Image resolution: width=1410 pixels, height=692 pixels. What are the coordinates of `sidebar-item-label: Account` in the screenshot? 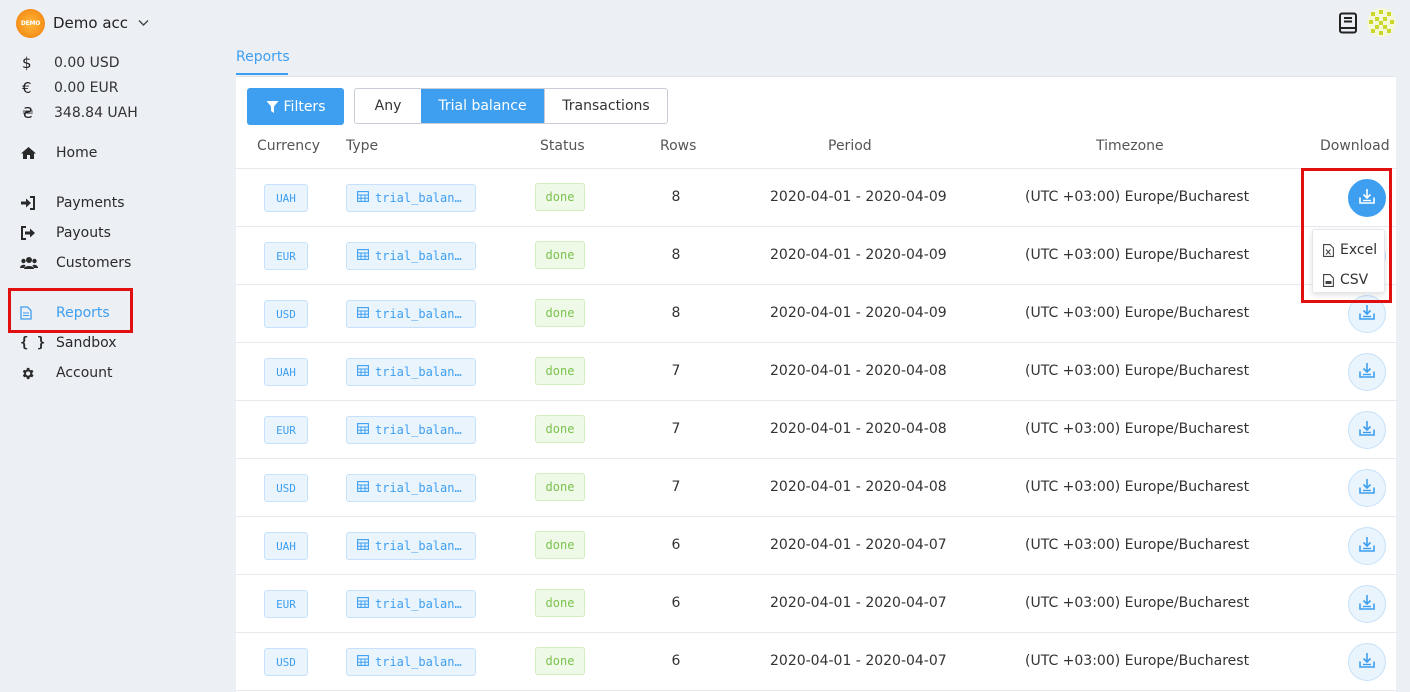 It's located at (84, 373).